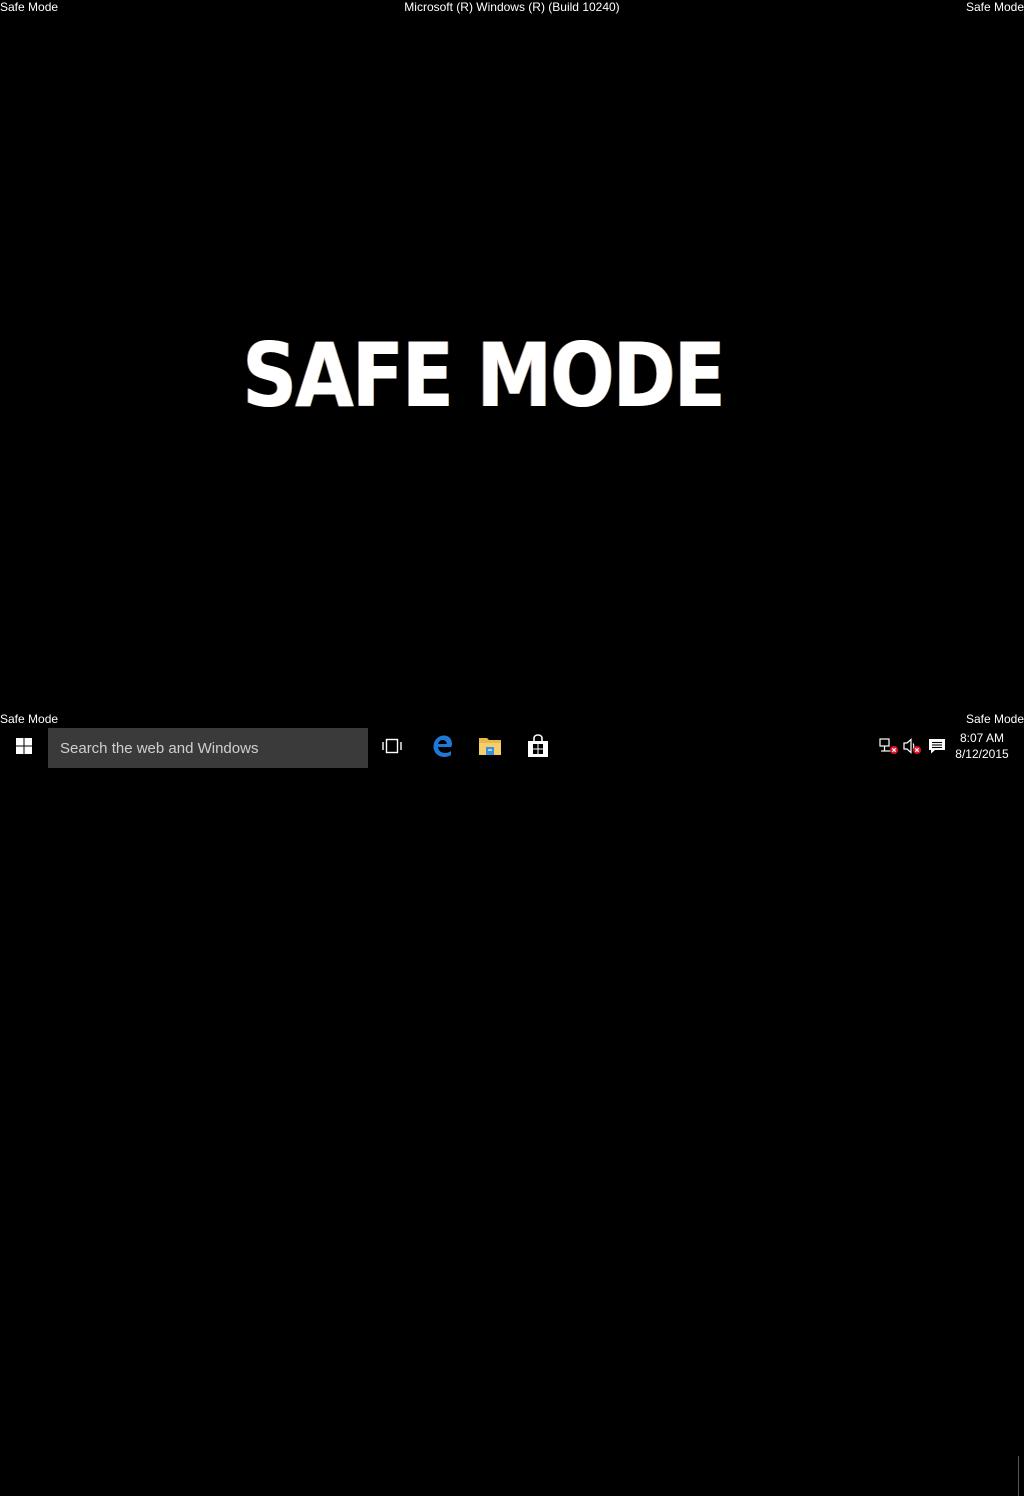 This screenshot has width=1024, height=1496. Describe the element at coordinates (29, 719) in the screenshot. I see `safe-mode-label-bottom-left: Safe Mode` at that location.